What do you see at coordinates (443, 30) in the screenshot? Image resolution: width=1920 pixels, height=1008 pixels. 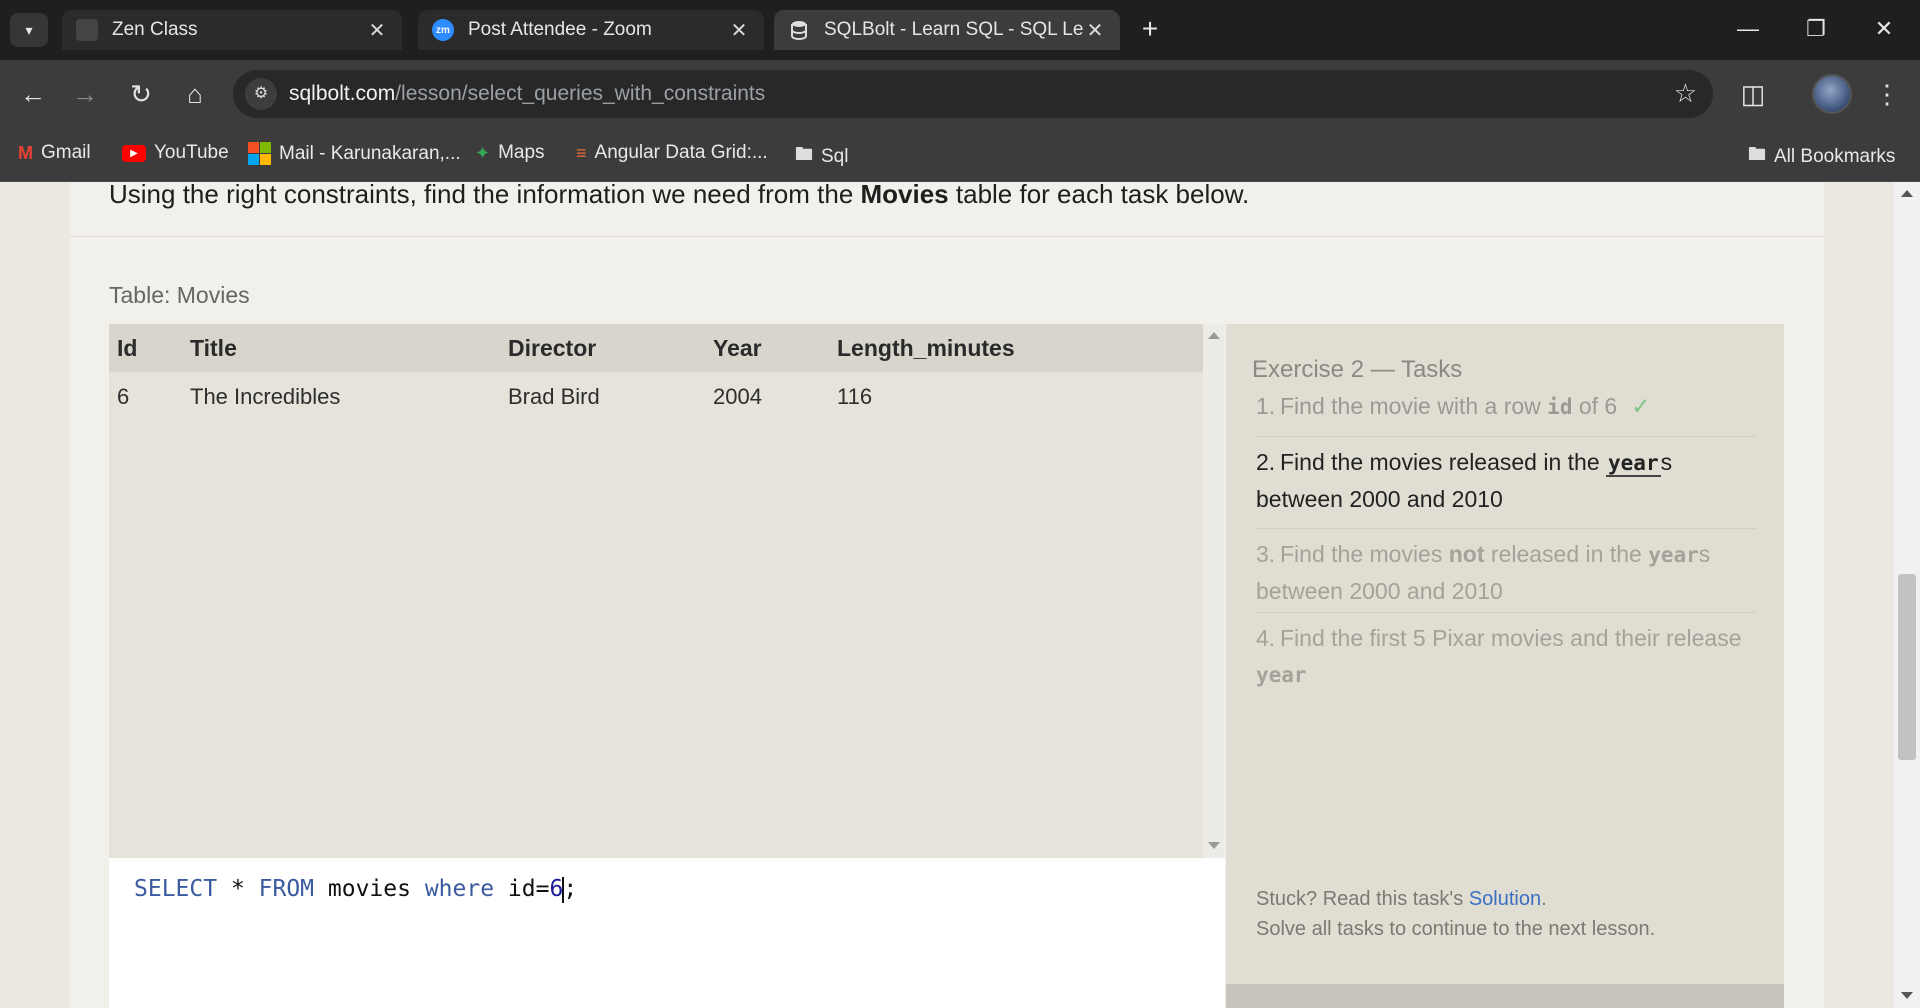 I see `zoom-icon: zm` at bounding box center [443, 30].